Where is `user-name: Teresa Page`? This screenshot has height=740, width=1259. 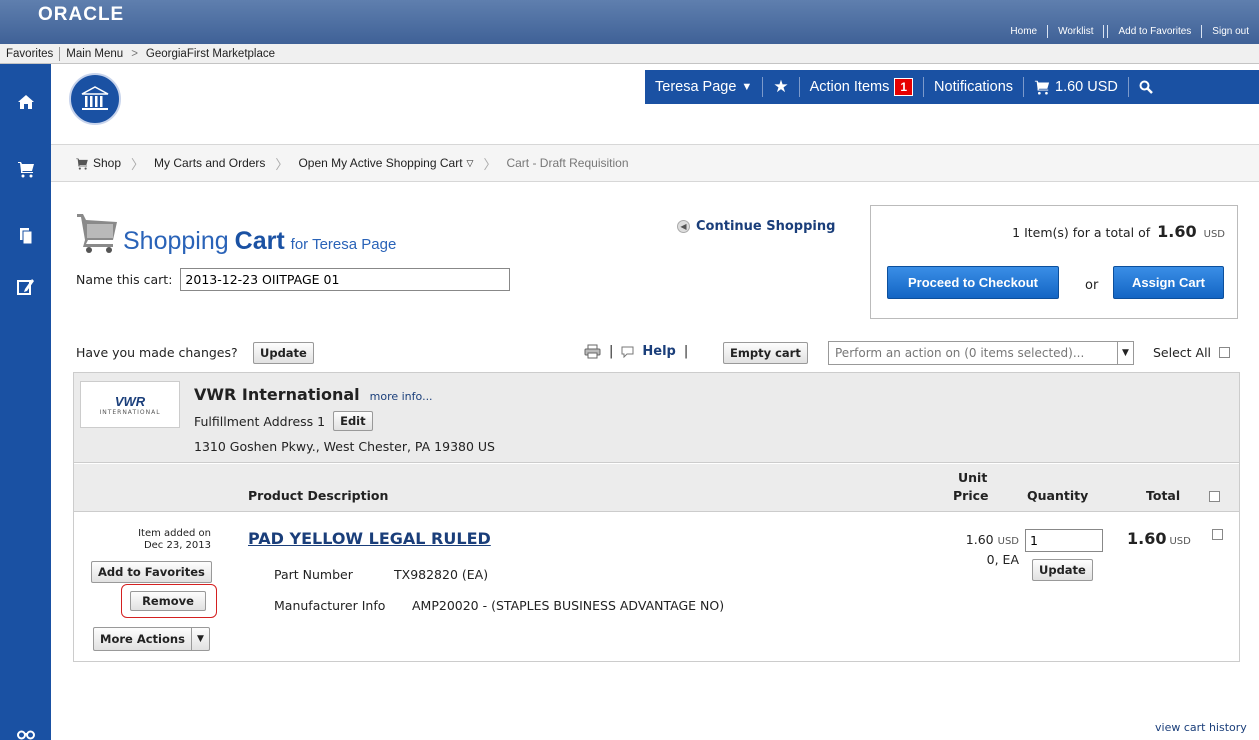
user-name: Teresa Page is located at coordinates (696, 87).